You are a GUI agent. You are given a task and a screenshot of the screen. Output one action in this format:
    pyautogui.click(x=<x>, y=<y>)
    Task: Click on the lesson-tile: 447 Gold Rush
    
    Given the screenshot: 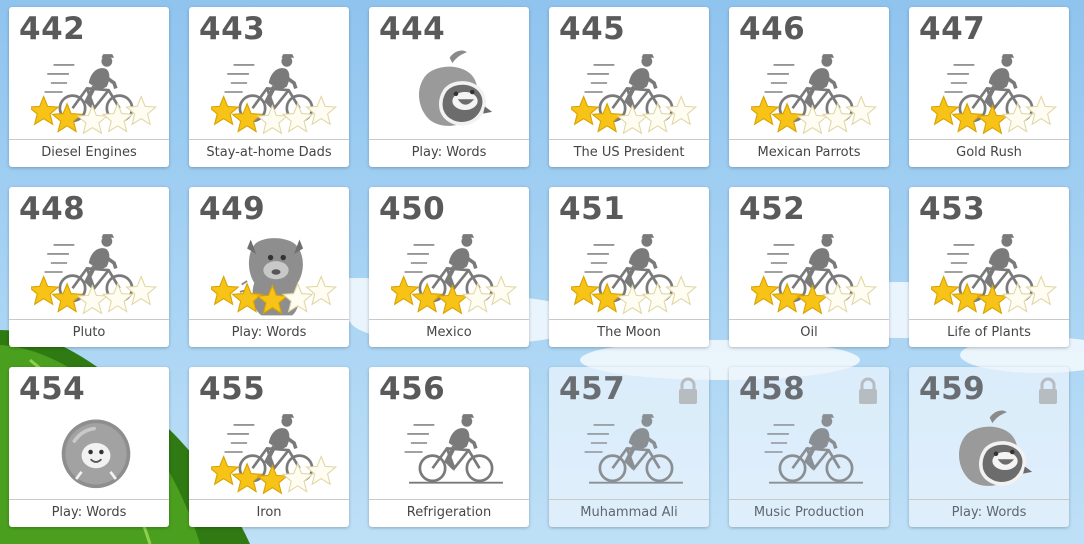 What is the action you would take?
    pyautogui.click(x=989, y=87)
    